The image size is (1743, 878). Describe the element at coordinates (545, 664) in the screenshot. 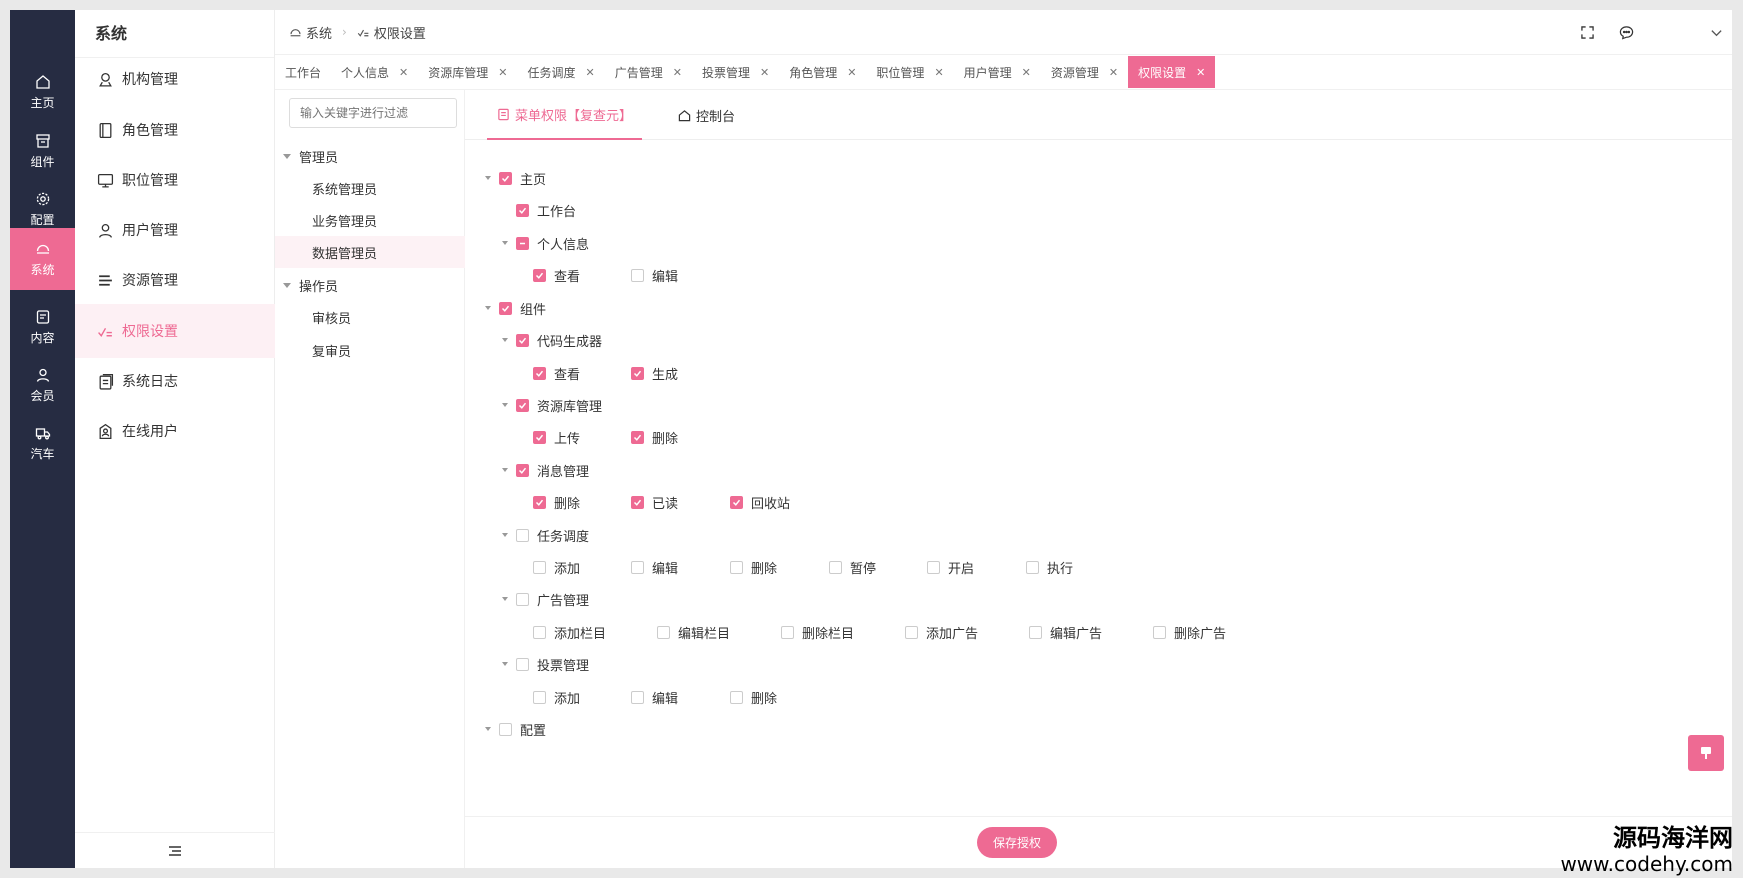

I see `perm-node-votes: 投票管理` at that location.